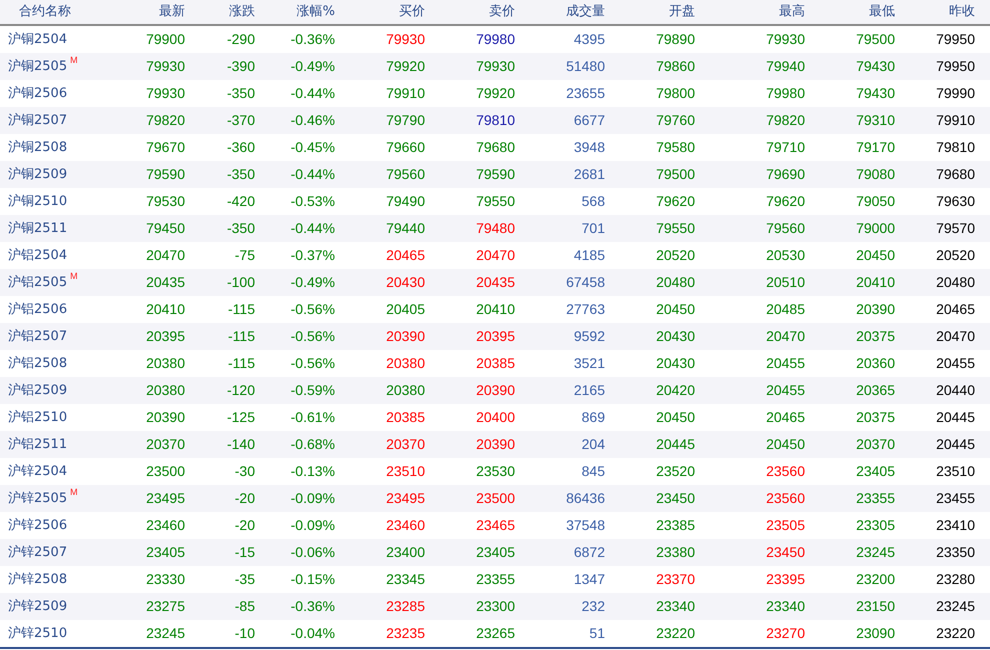 This screenshot has height=650, width=990. Describe the element at coordinates (495, 471) in the screenshot. I see `table-cell-text: 23530` at that location.